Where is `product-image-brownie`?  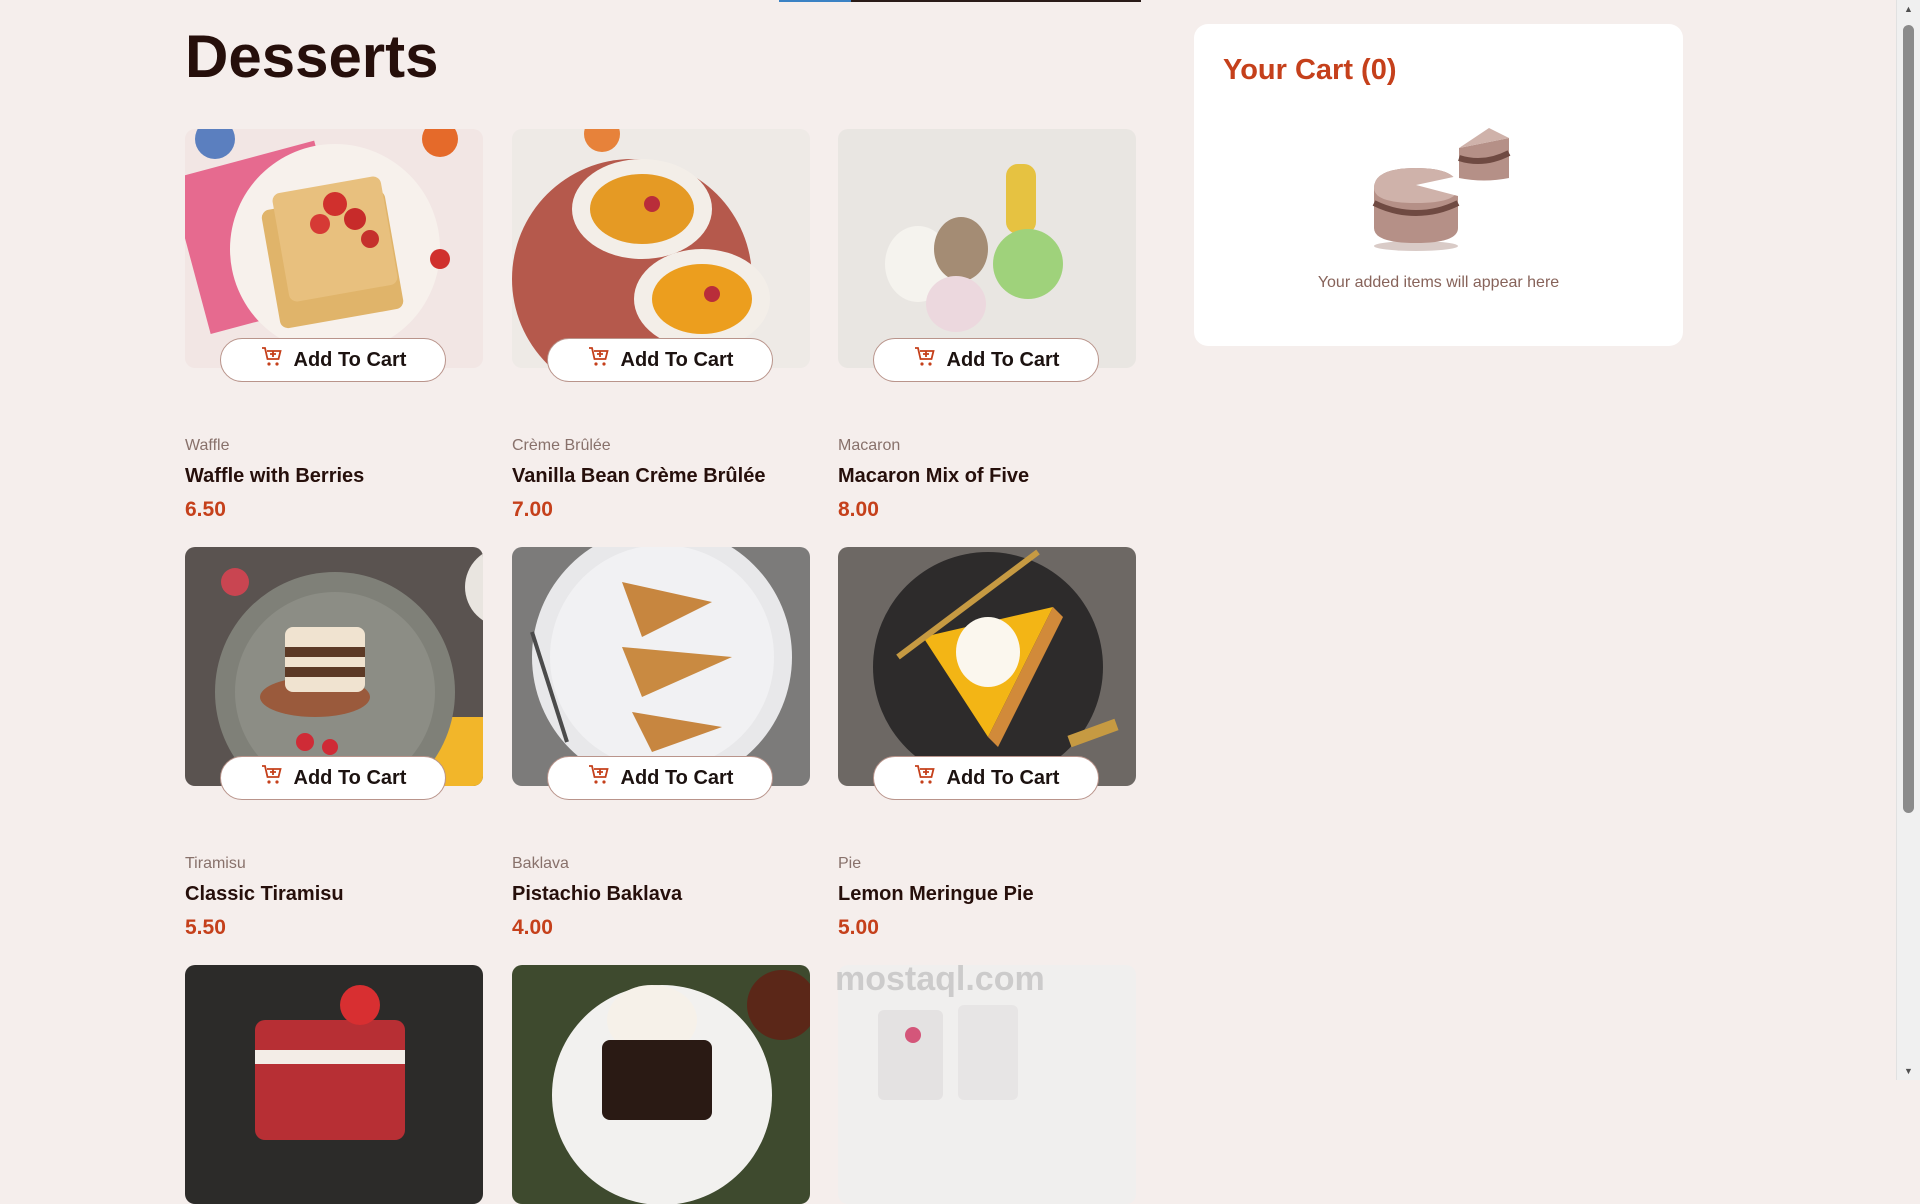 product-image-brownie is located at coordinates (661, 1084).